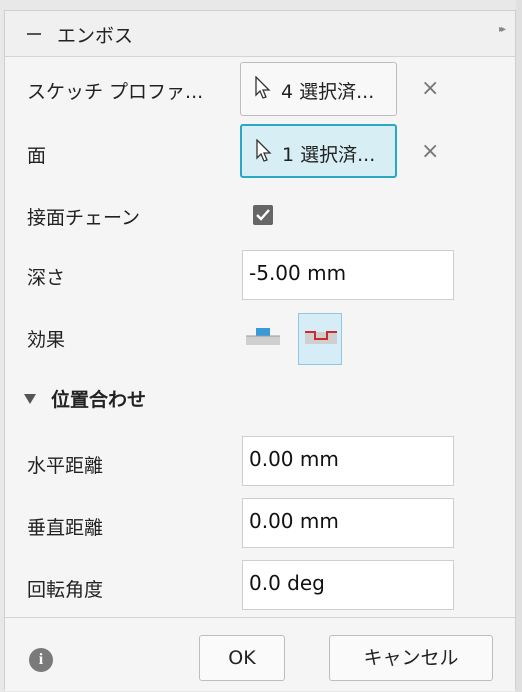 This screenshot has width=522, height=692. I want to click on info-icon: i, so click(41, 660).